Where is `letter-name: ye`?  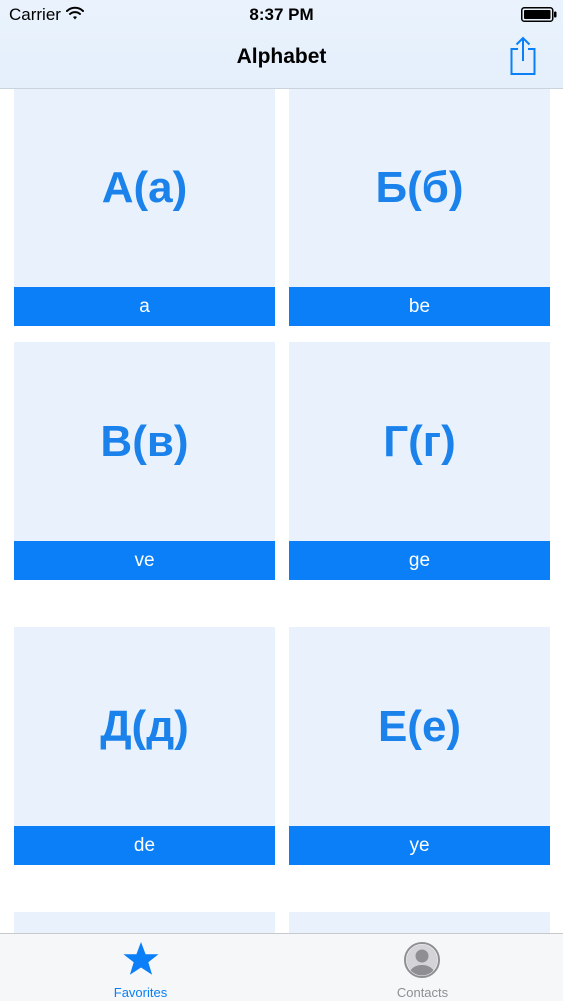
letter-name: ye is located at coordinates (419, 845).